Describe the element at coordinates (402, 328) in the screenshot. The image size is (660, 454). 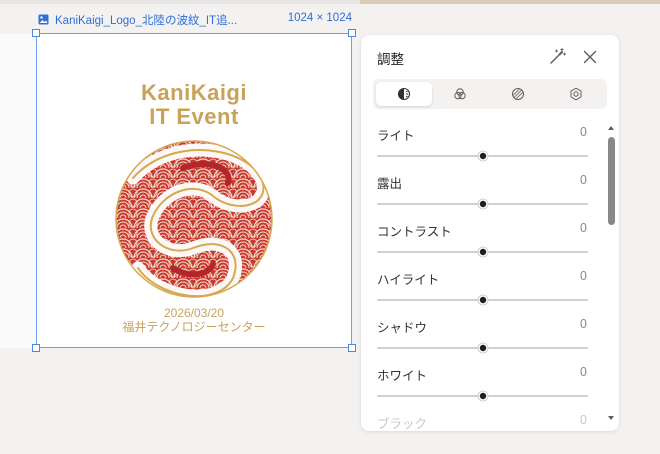
I see `slider-label: シャドウ` at that location.